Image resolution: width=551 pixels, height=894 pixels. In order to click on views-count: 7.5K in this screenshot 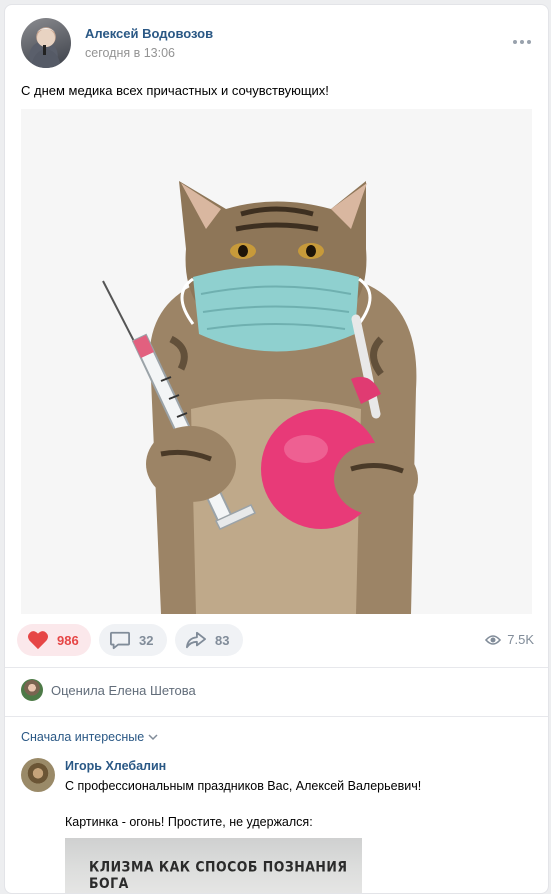, I will do `click(520, 639)`.